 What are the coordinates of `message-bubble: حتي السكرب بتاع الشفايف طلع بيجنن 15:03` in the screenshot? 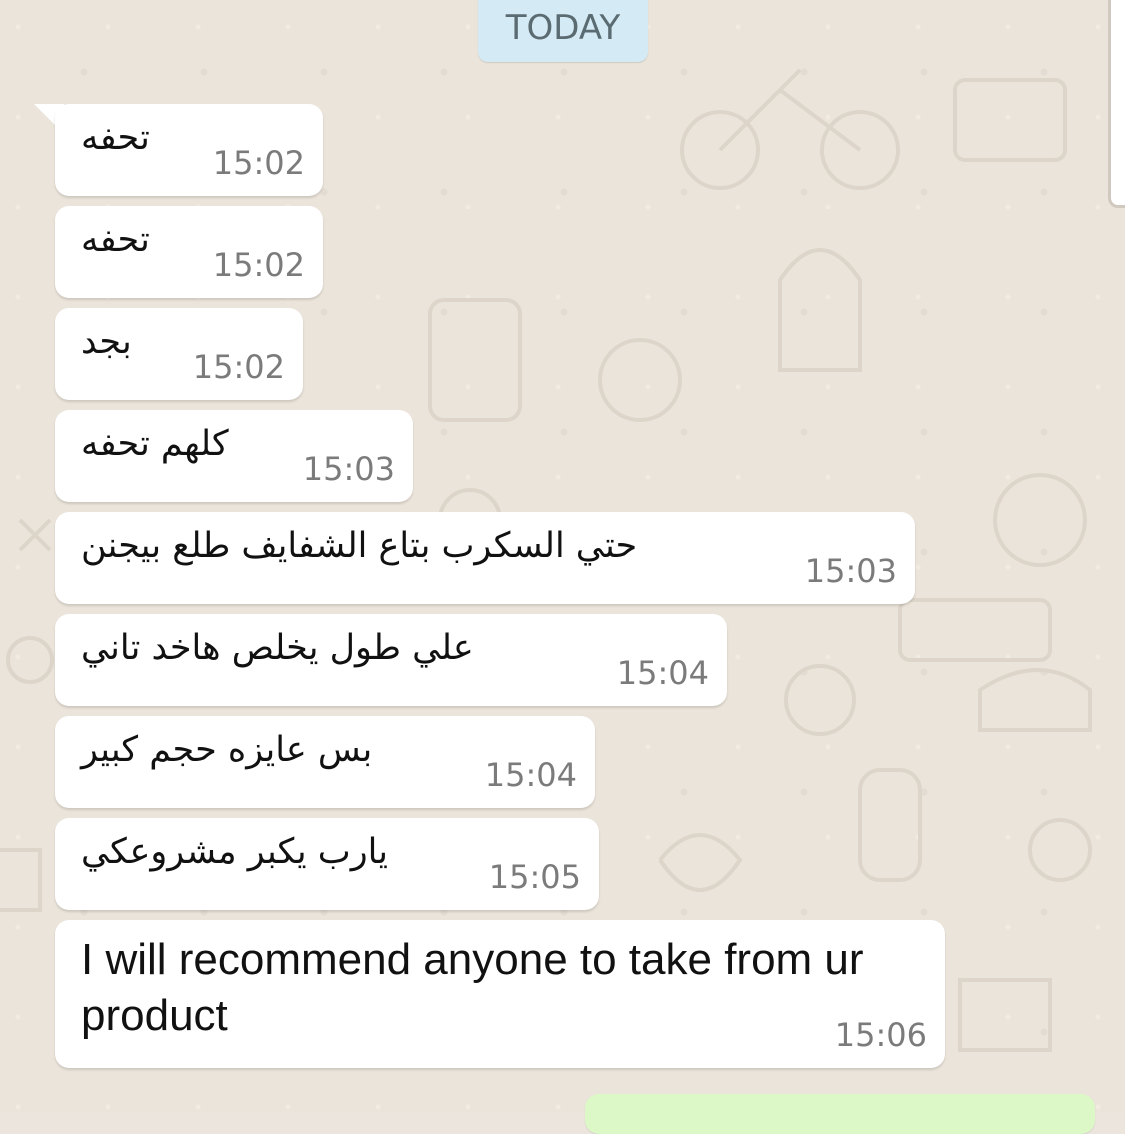 It's located at (485, 558).